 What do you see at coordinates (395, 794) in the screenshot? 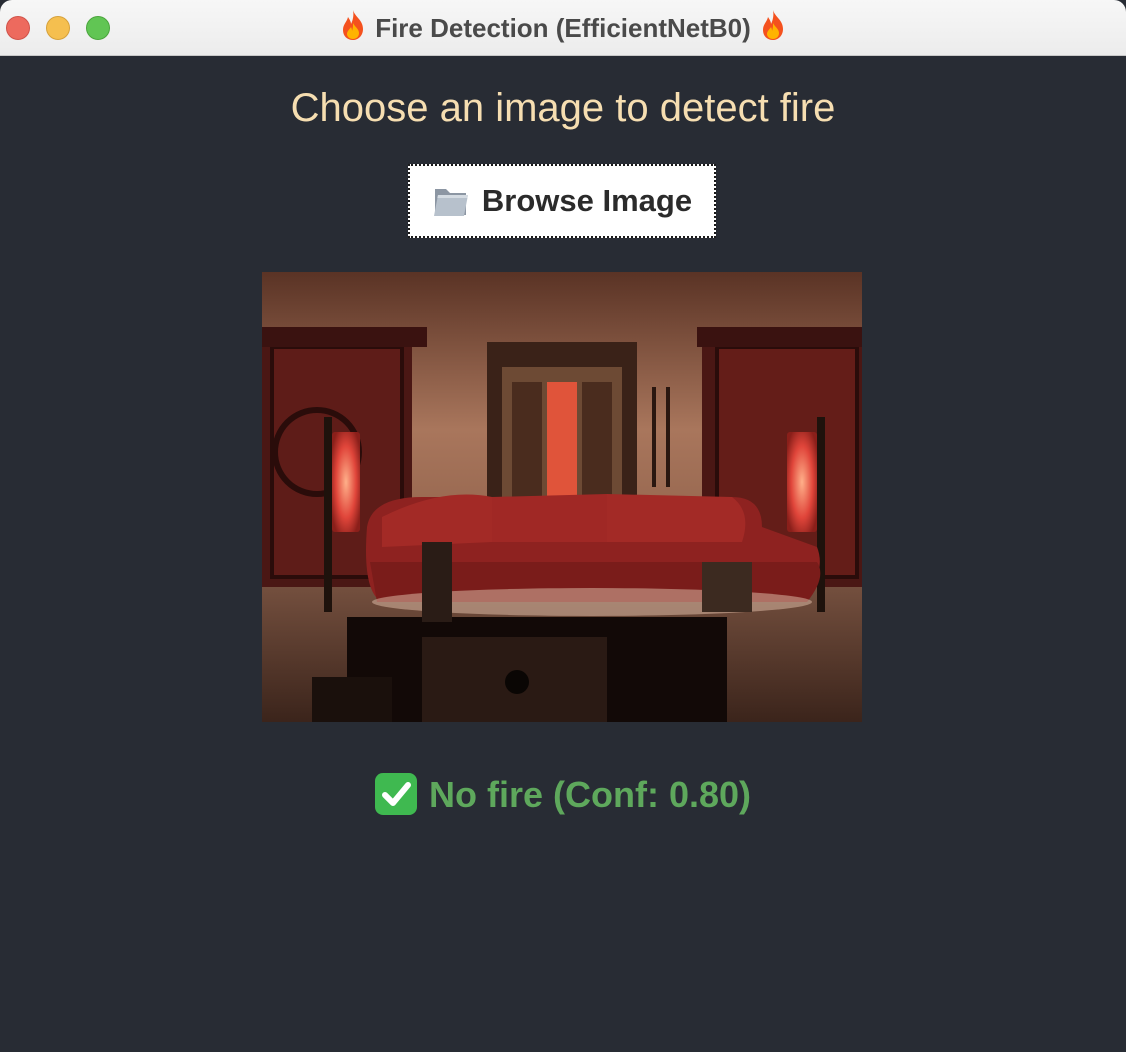
I see `check-mark-icon` at bounding box center [395, 794].